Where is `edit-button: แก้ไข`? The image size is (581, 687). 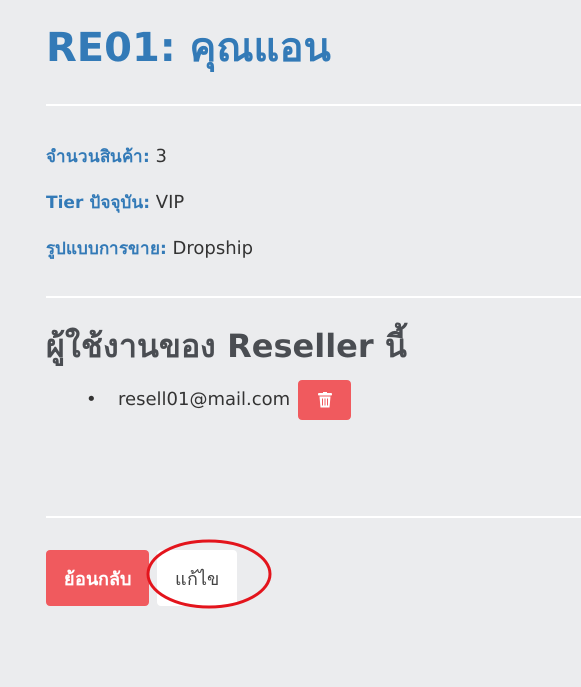 edit-button: แก้ไข is located at coordinates (197, 578).